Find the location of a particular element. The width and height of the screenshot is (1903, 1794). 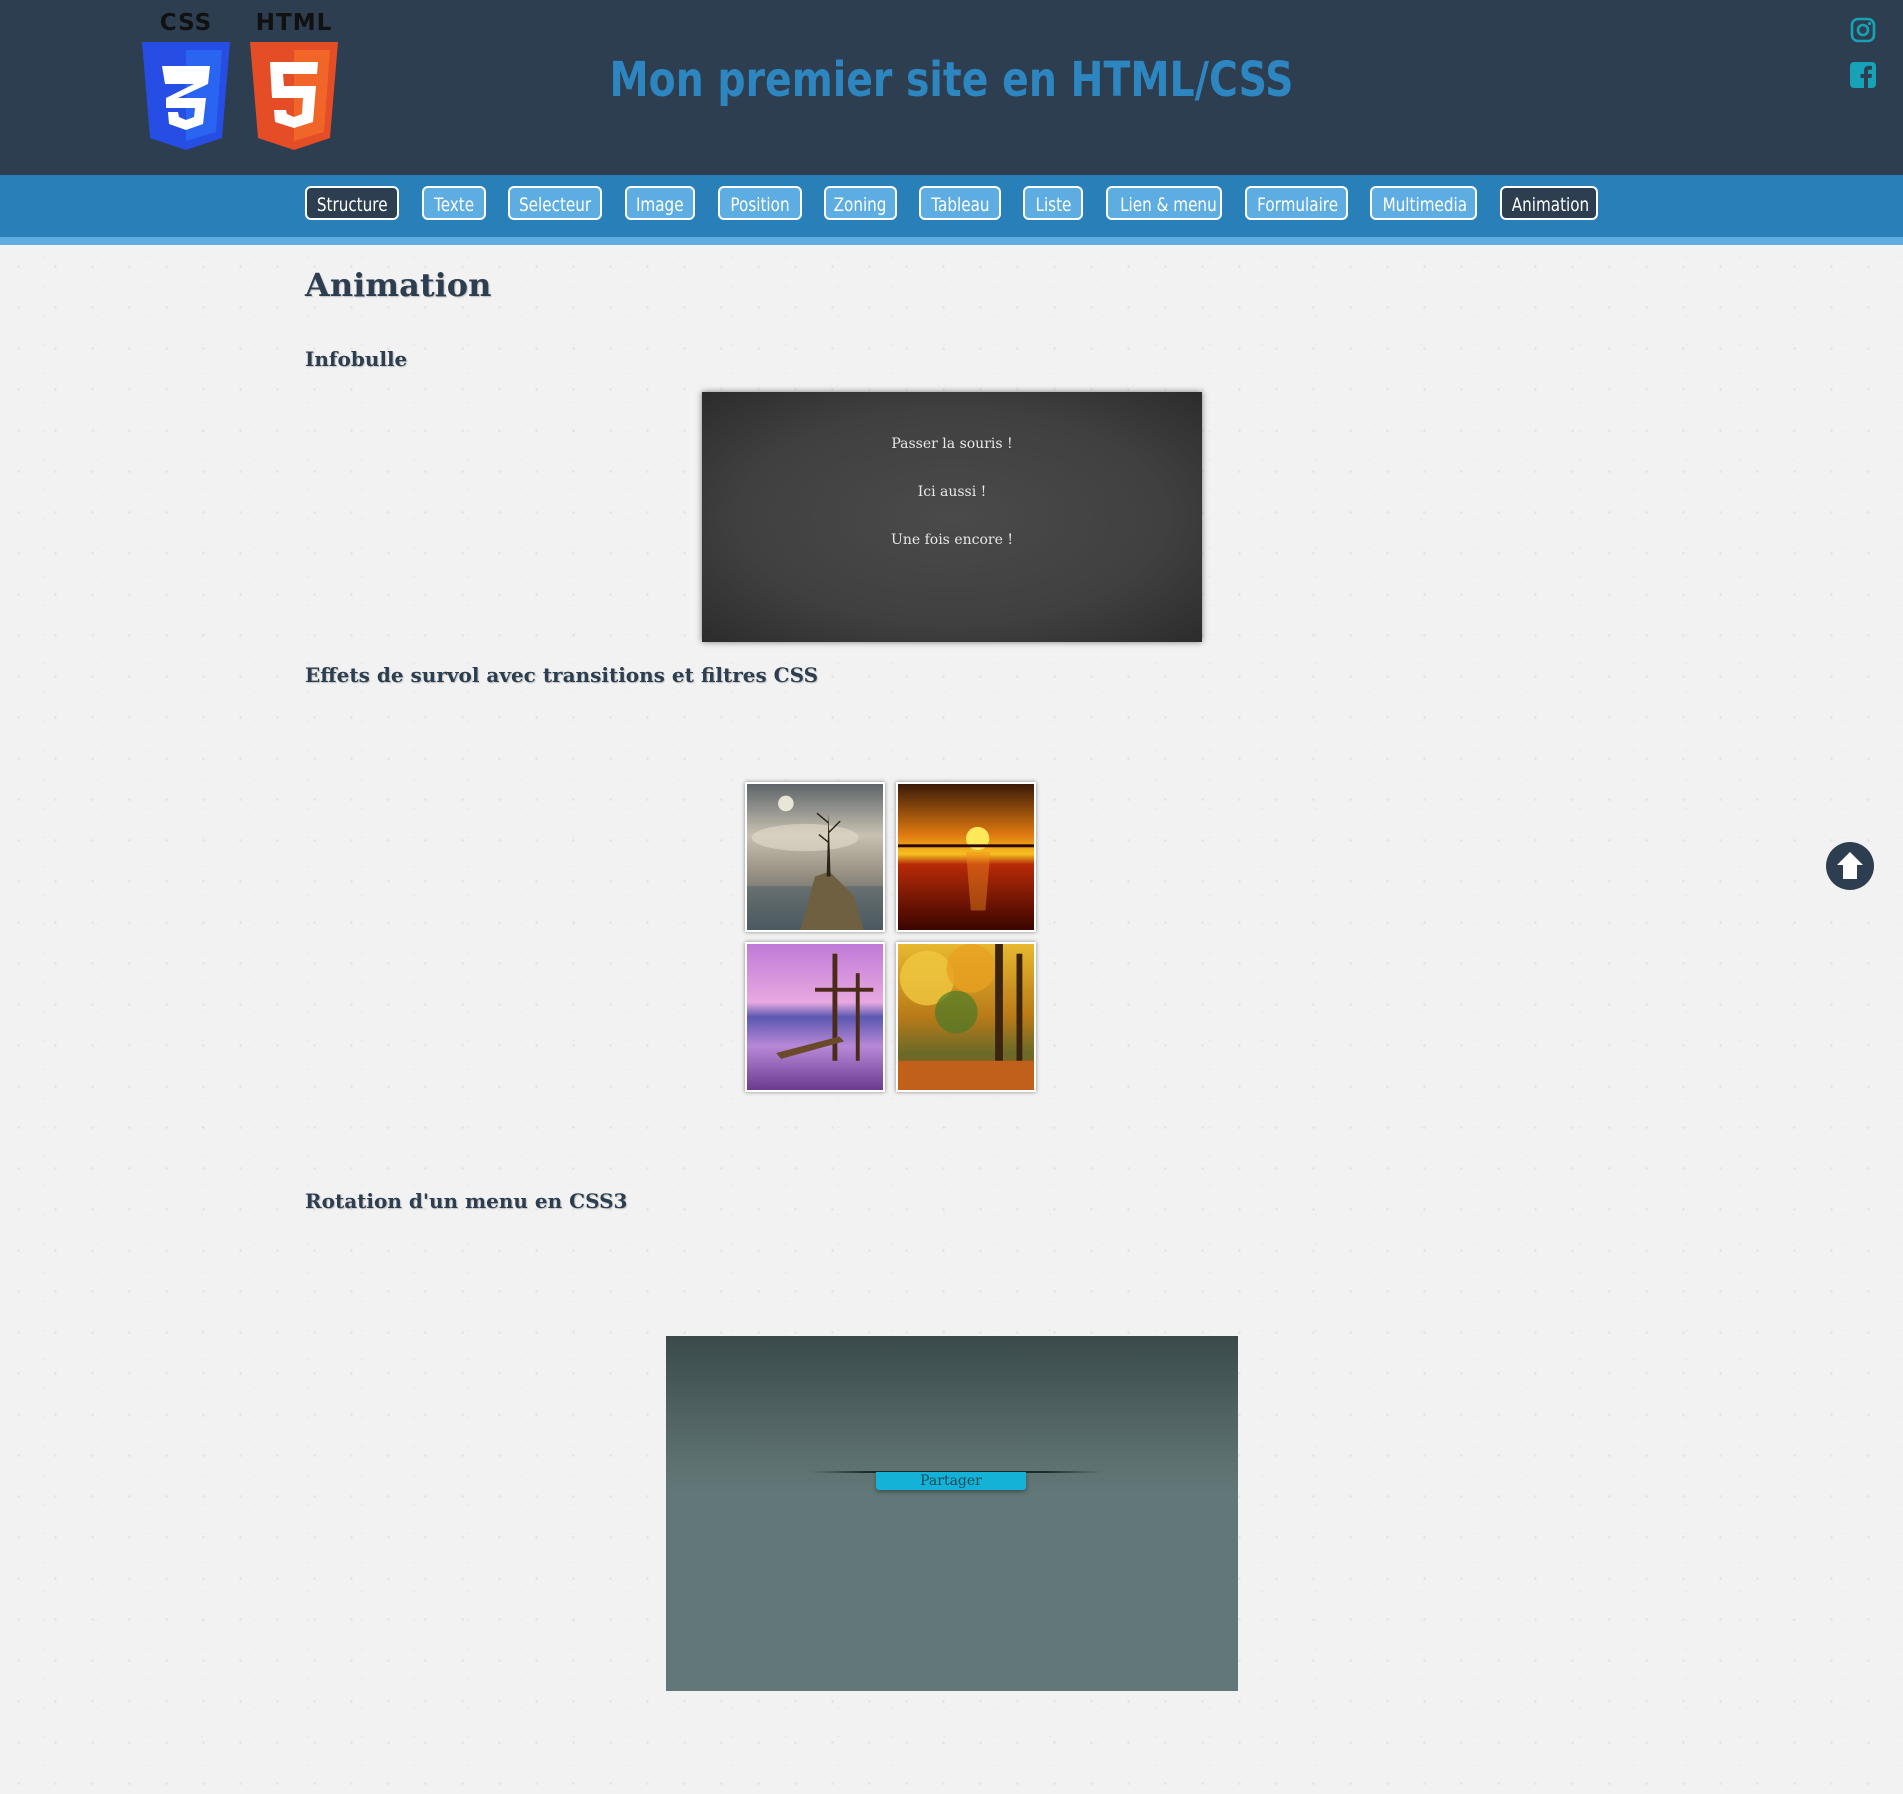

gallery-image-purple-lake is located at coordinates (815, 1017).